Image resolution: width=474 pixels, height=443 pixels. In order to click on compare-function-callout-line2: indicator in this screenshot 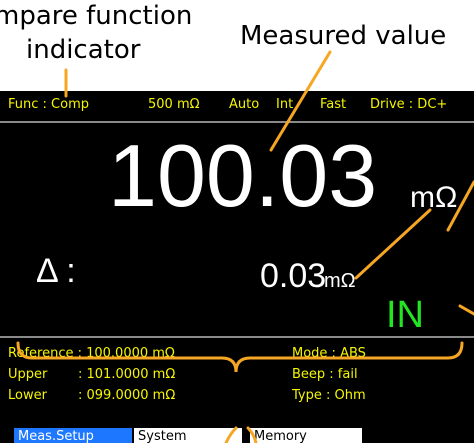, I will do `click(83, 50)`.